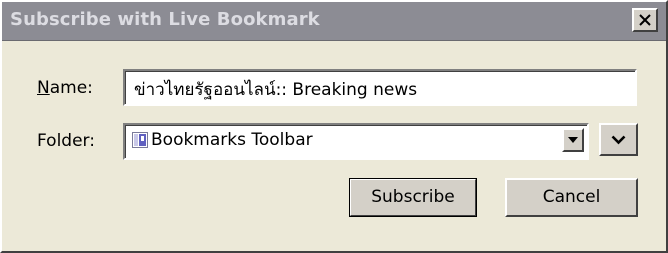  I want to click on folder-select-value: Bookmarks Toolbar, so click(232, 140).